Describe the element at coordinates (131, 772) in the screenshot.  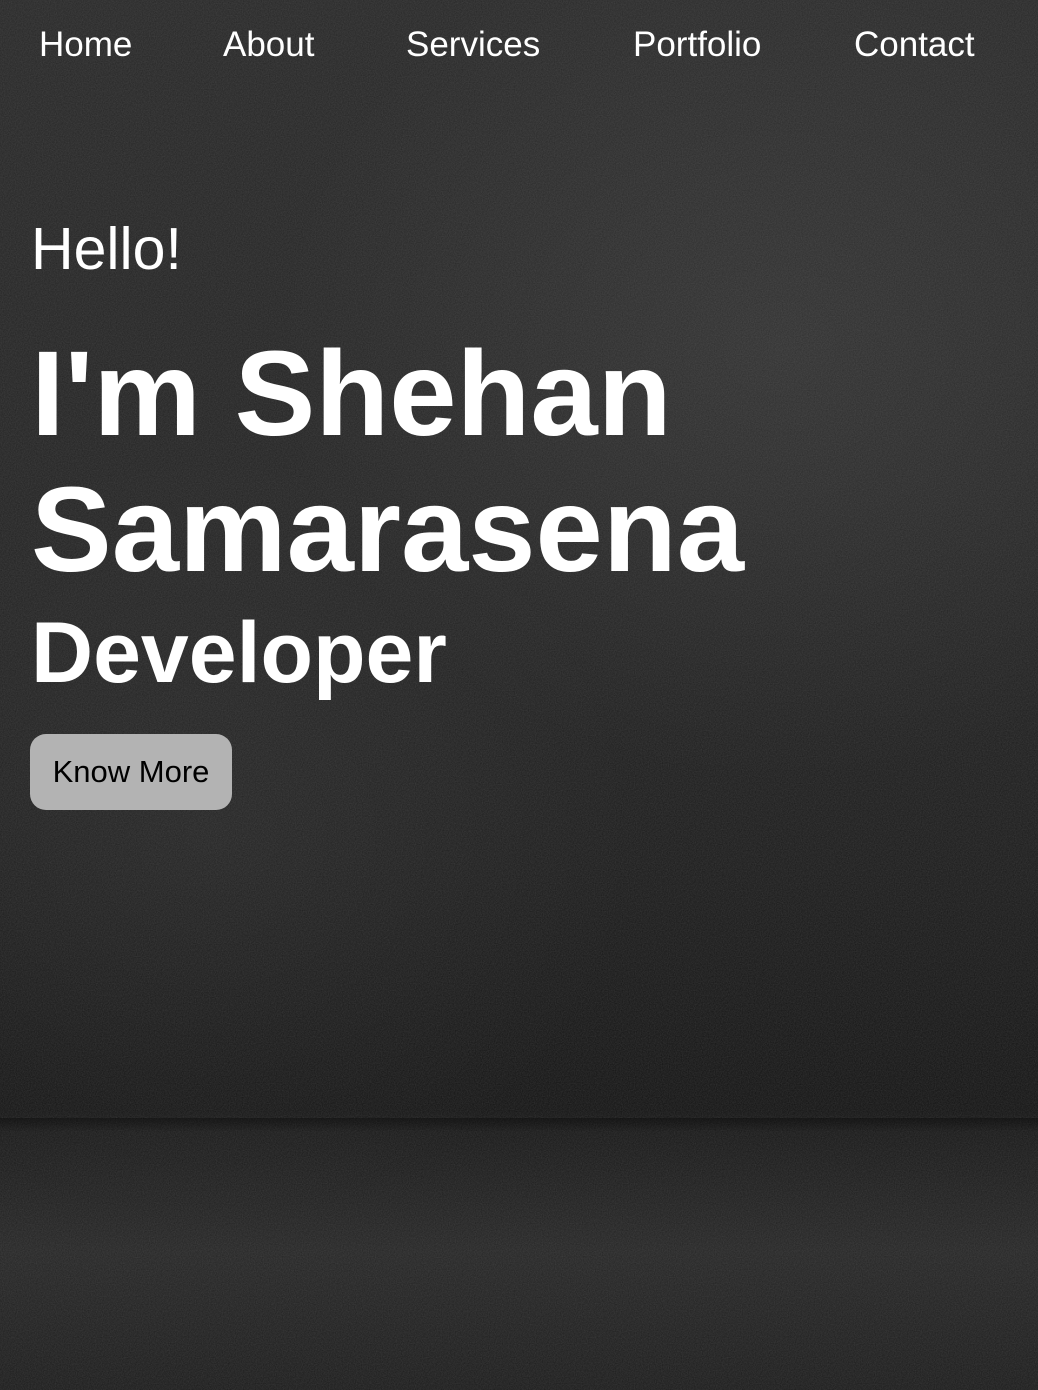
I see `know-more-button: Know More` at that location.